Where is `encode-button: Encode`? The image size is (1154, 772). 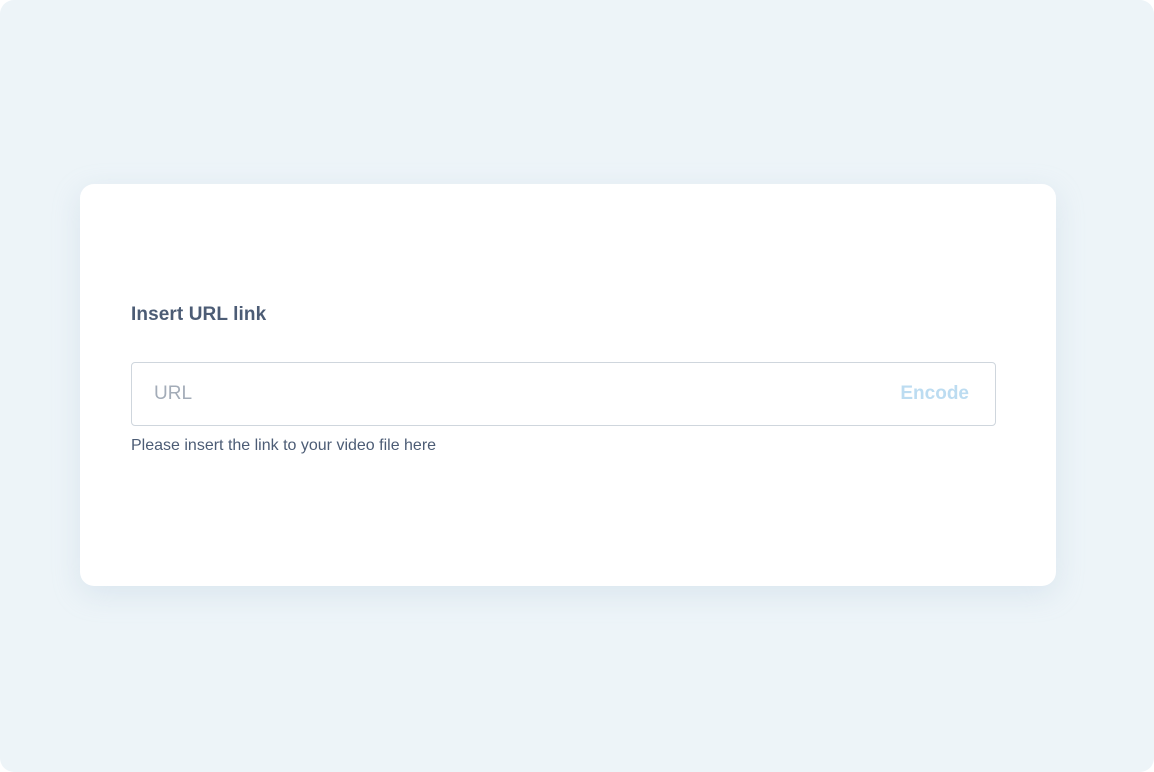
encode-button: Encode is located at coordinates (934, 394).